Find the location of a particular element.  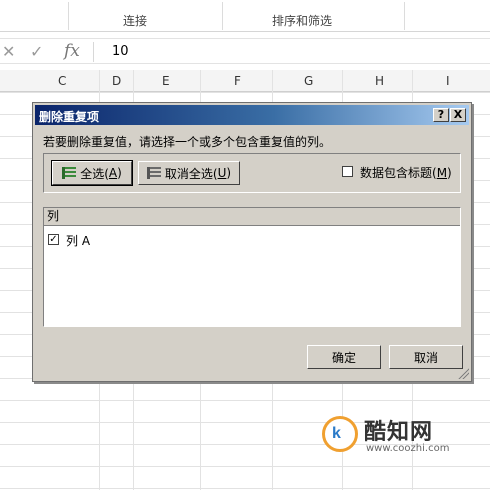

enter-icon: ✓ is located at coordinates (36, 51).